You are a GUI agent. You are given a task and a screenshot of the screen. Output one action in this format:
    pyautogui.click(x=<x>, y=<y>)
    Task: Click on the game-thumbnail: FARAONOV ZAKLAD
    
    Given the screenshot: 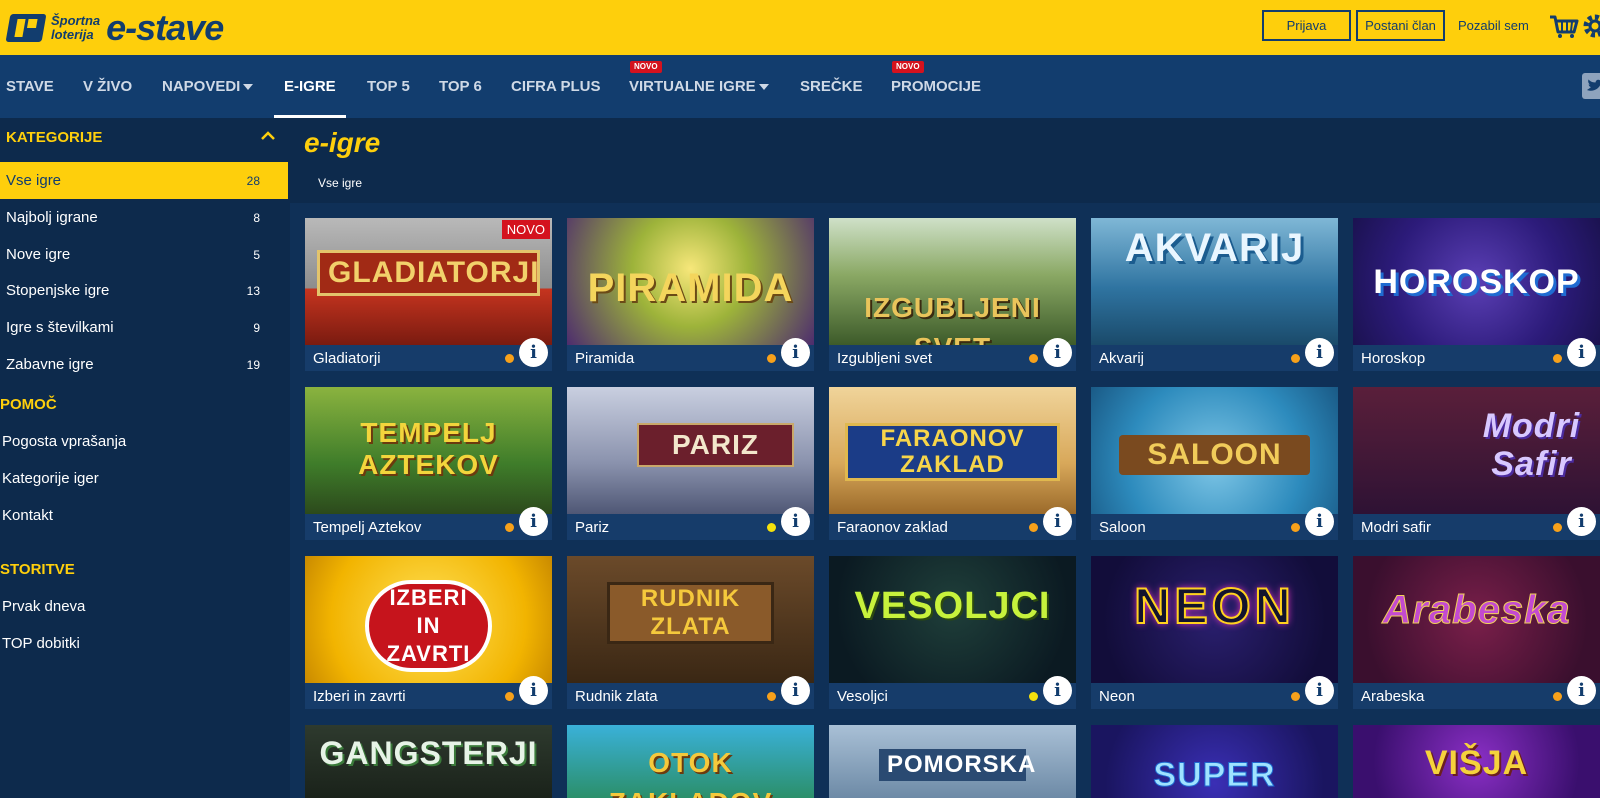 What is the action you would take?
    pyautogui.click(x=952, y=450)
    